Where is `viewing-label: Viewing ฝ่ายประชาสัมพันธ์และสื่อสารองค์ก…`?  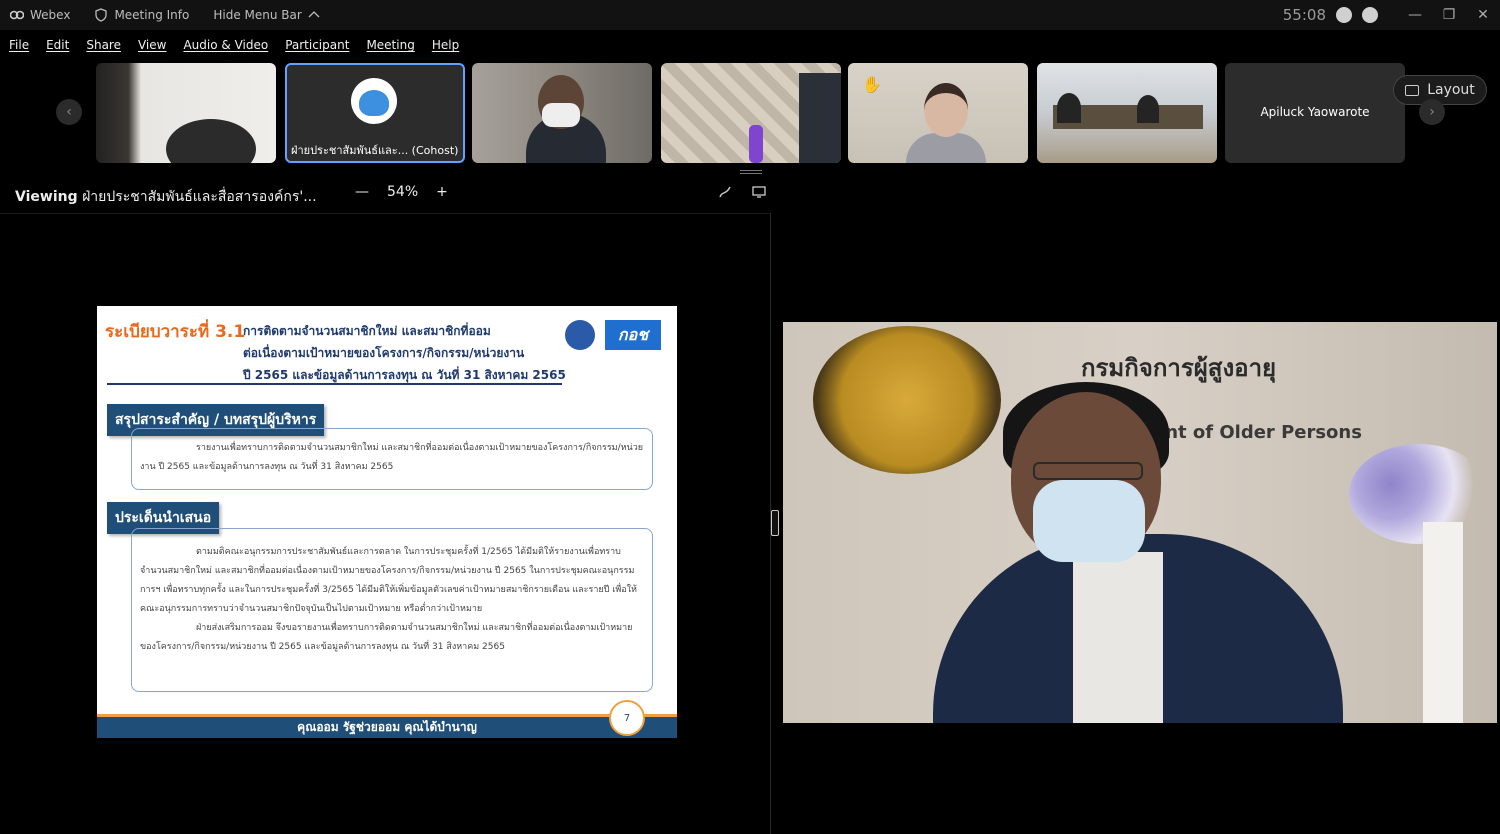
viewing-label: Viewing ฝ่ายประชาสัมพันธ์และสื่อสารองค์ก… is located at coordinates (166, 197).